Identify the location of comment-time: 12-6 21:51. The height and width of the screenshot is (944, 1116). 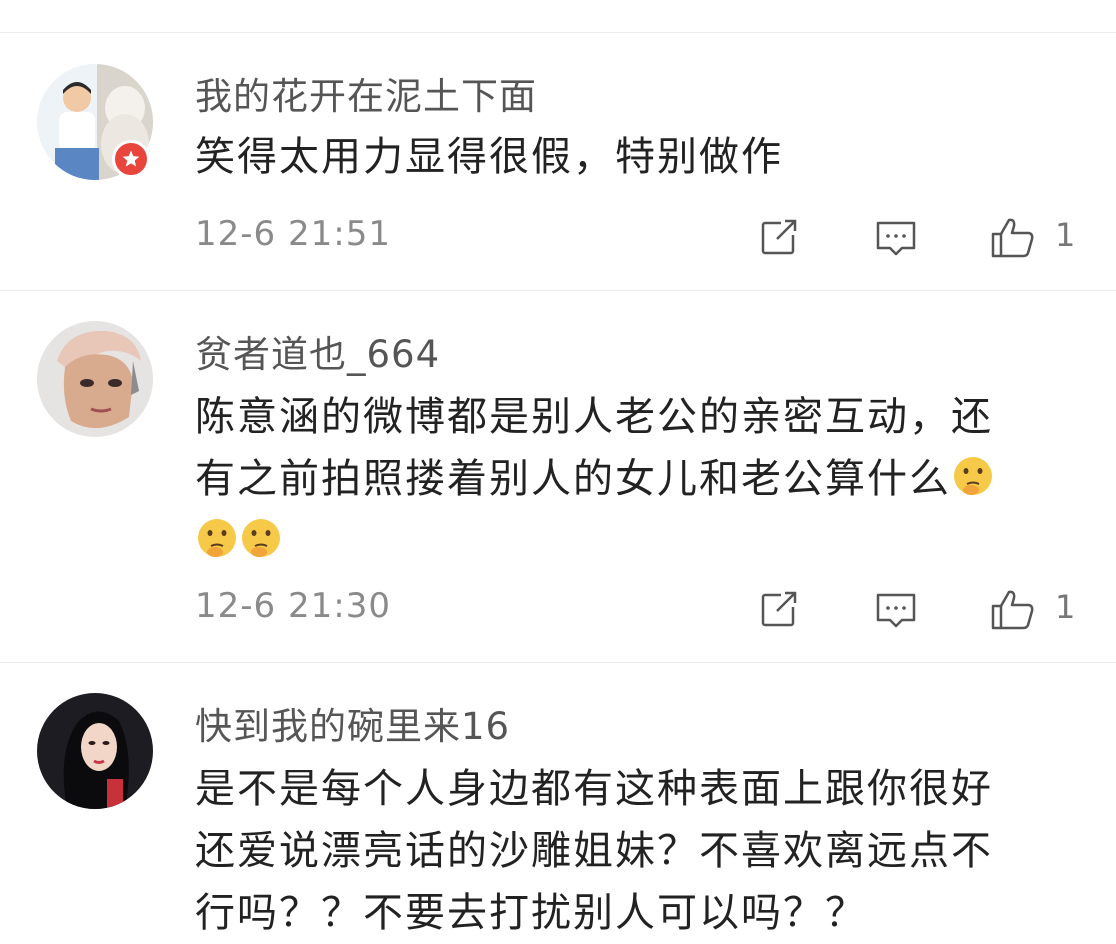
(293, 234).